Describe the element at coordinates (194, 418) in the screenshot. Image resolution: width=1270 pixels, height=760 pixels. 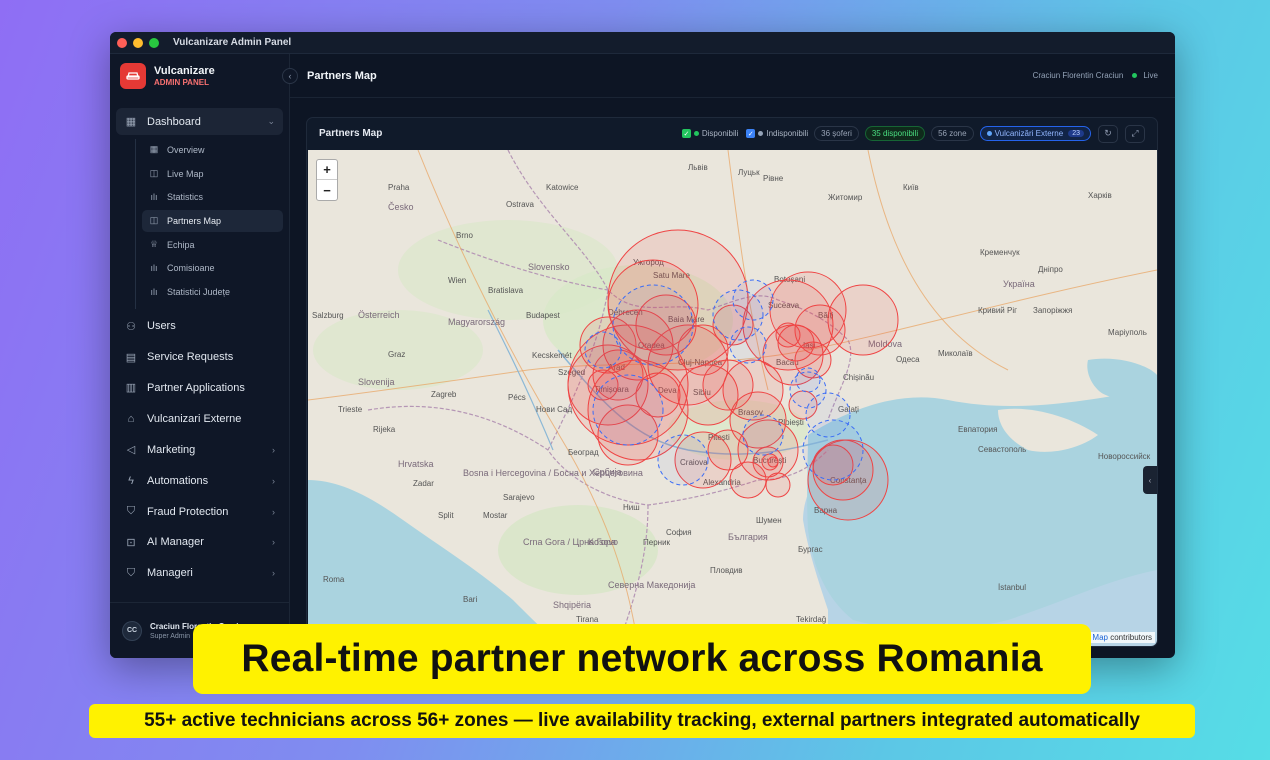
I see `sidebar-item-label: Vulcanizari Externe` at that location.